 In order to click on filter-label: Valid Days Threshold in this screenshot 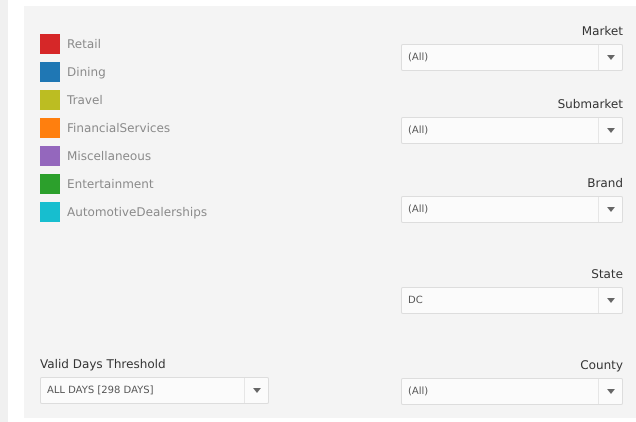, I will do `click(103, 364)`.